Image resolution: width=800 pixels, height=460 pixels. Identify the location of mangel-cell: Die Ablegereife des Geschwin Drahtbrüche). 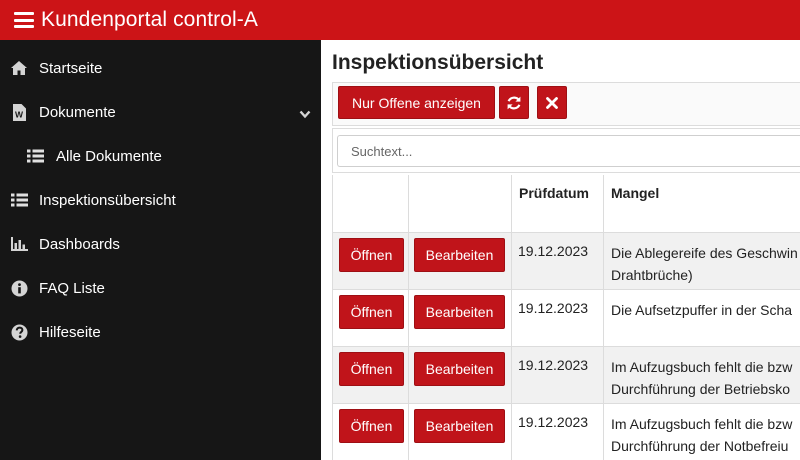
(702, 261).